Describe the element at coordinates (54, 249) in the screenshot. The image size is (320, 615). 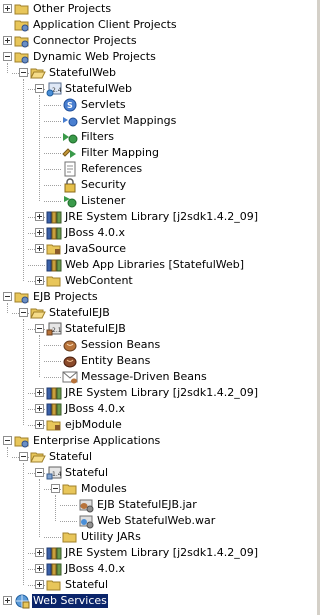
I see `source-folder-icon` at that location.